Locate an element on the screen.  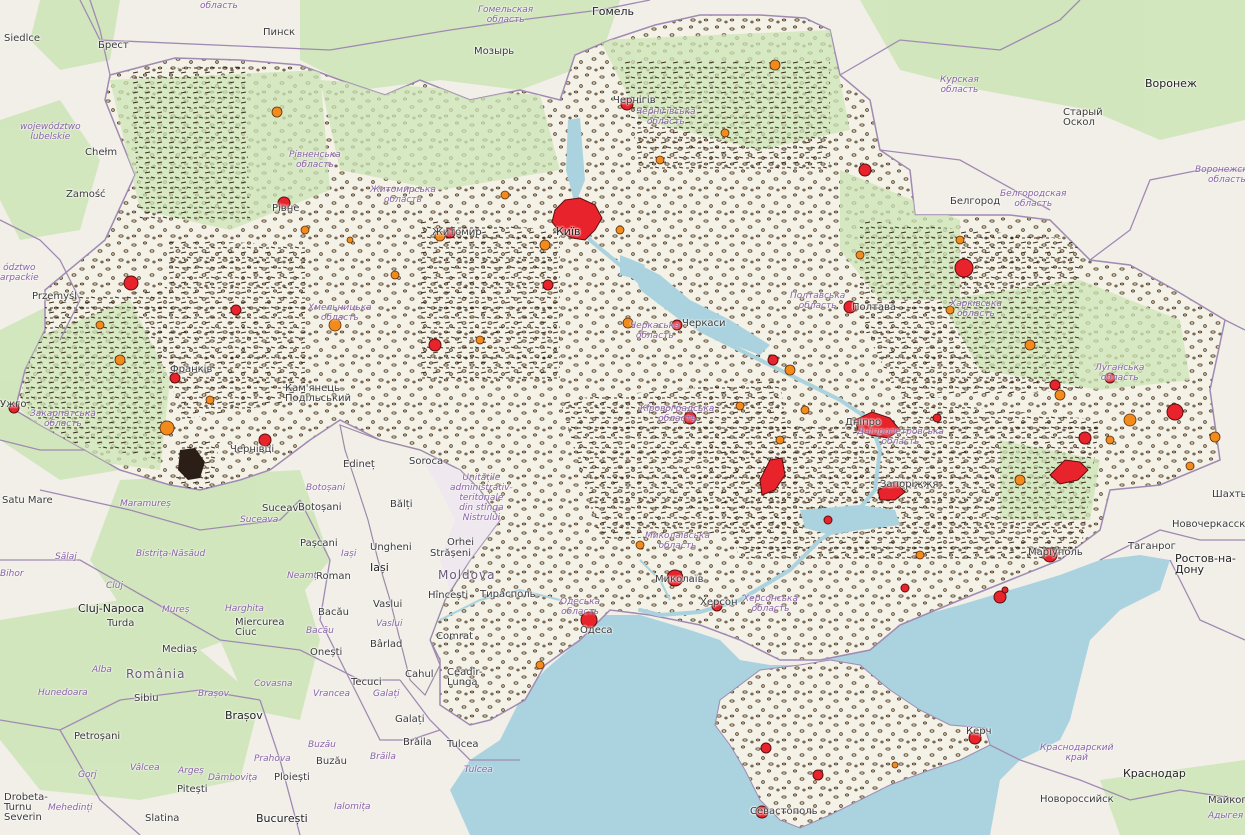
region-label-botosani-j: Botoșani is located at coordinates (326, 488).